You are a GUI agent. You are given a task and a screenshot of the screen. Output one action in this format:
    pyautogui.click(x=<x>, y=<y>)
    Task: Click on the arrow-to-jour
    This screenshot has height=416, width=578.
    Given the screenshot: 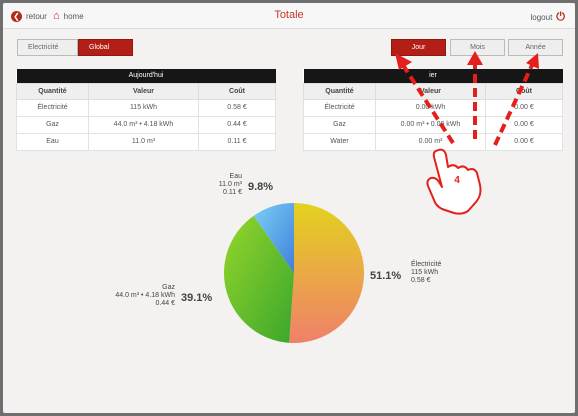 What is the action you would take?
    pyautogui.click(x=428, y=104)
    